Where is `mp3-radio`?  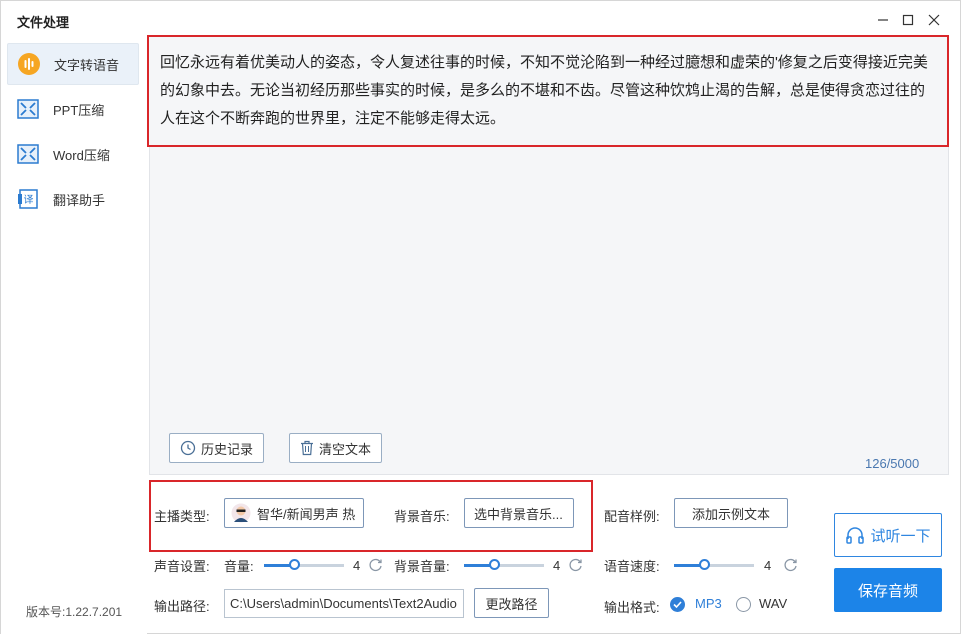 mp3-radio is located at coordinates (677, 604).